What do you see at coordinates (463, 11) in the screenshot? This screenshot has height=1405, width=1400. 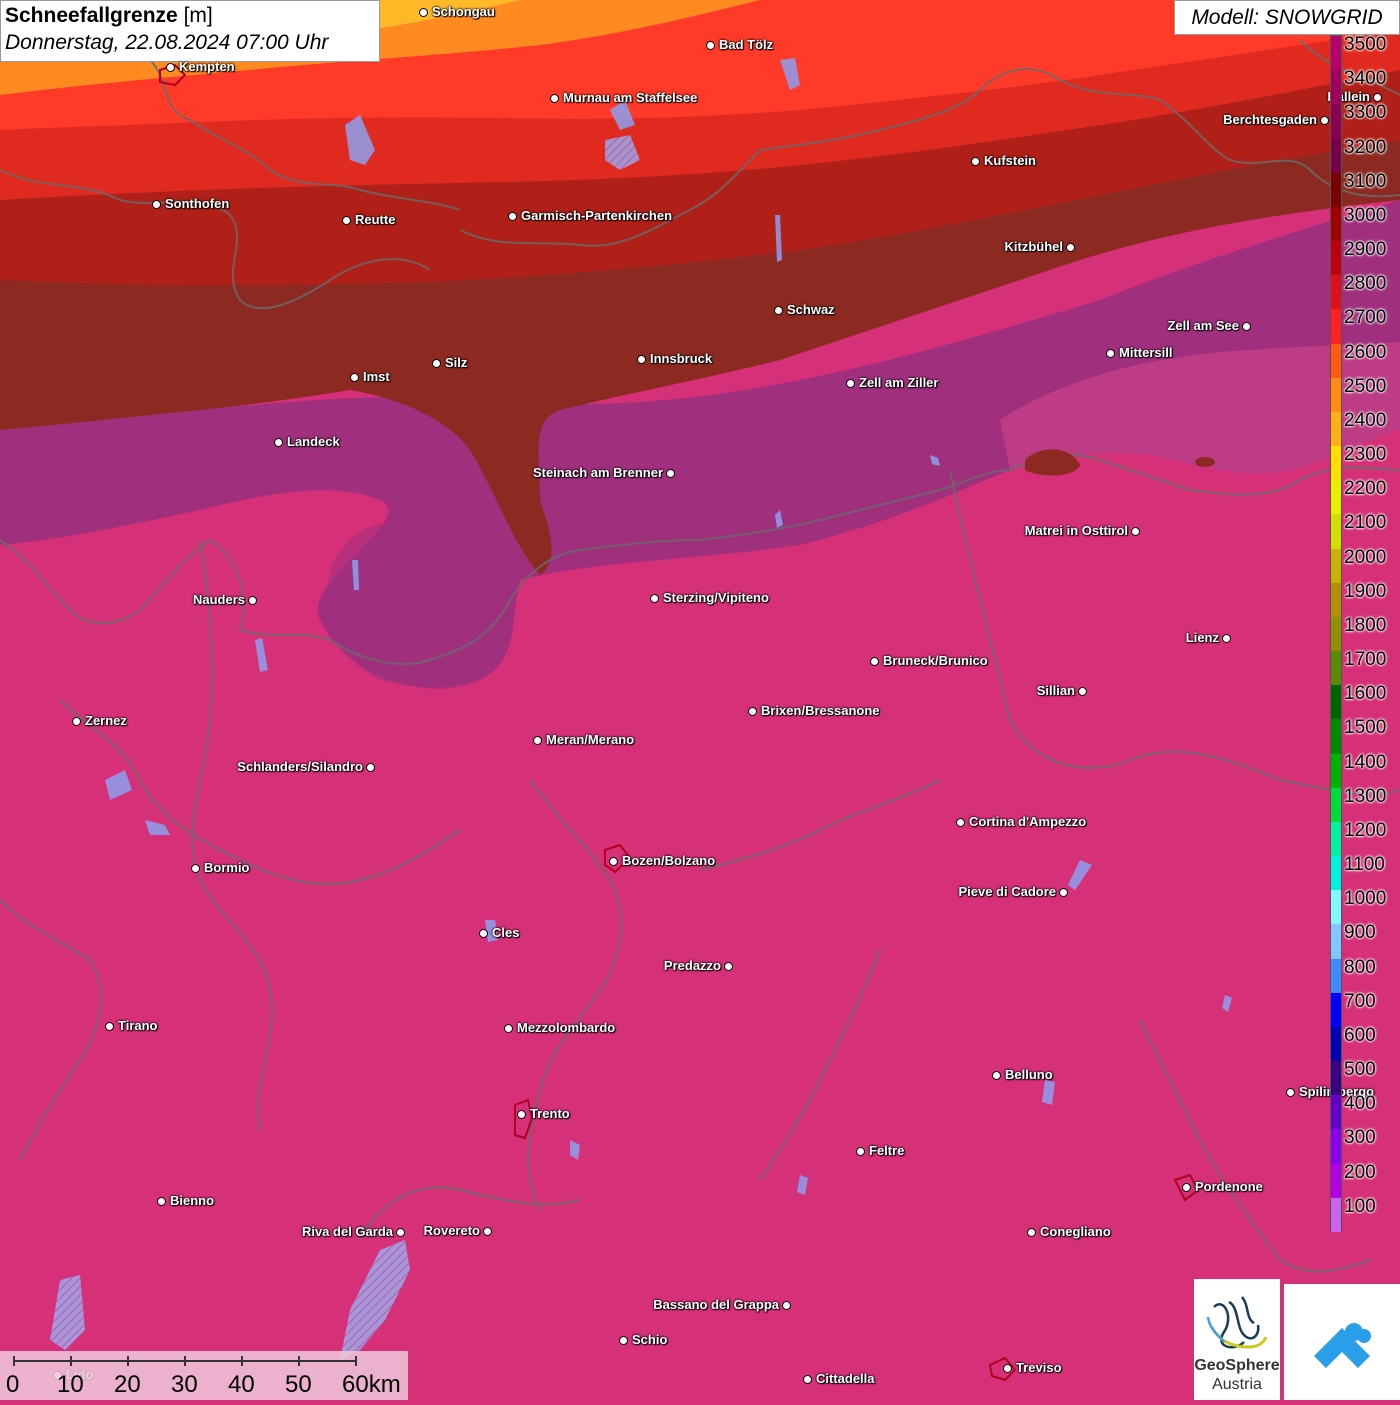 I see `city-label: Schongau` at bounding box center [463, 11].